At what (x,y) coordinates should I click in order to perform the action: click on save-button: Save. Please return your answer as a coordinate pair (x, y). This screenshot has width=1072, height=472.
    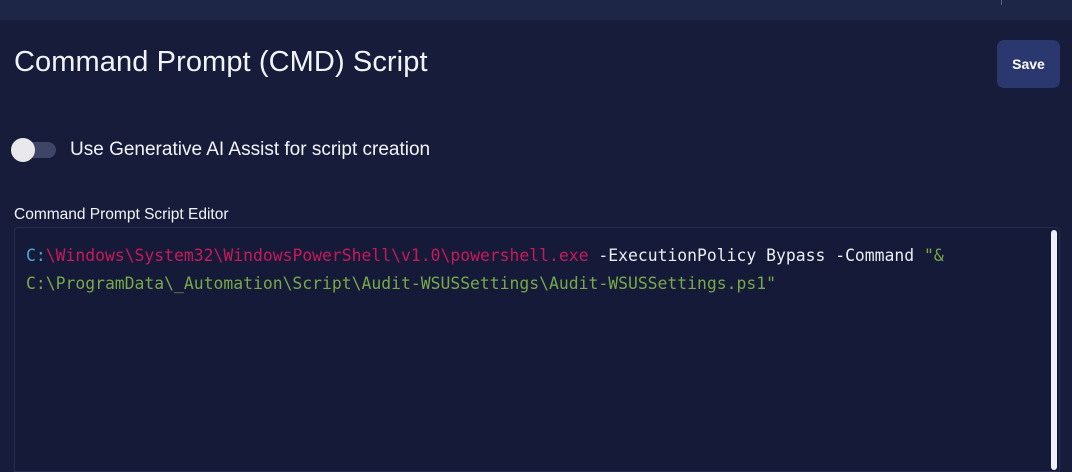
    Looking at the image, I should click on (1028, 64).